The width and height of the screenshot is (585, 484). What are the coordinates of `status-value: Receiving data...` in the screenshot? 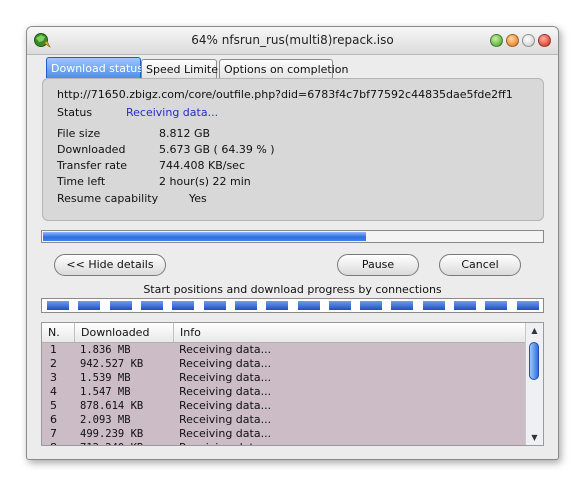 It's located at (172, 112).